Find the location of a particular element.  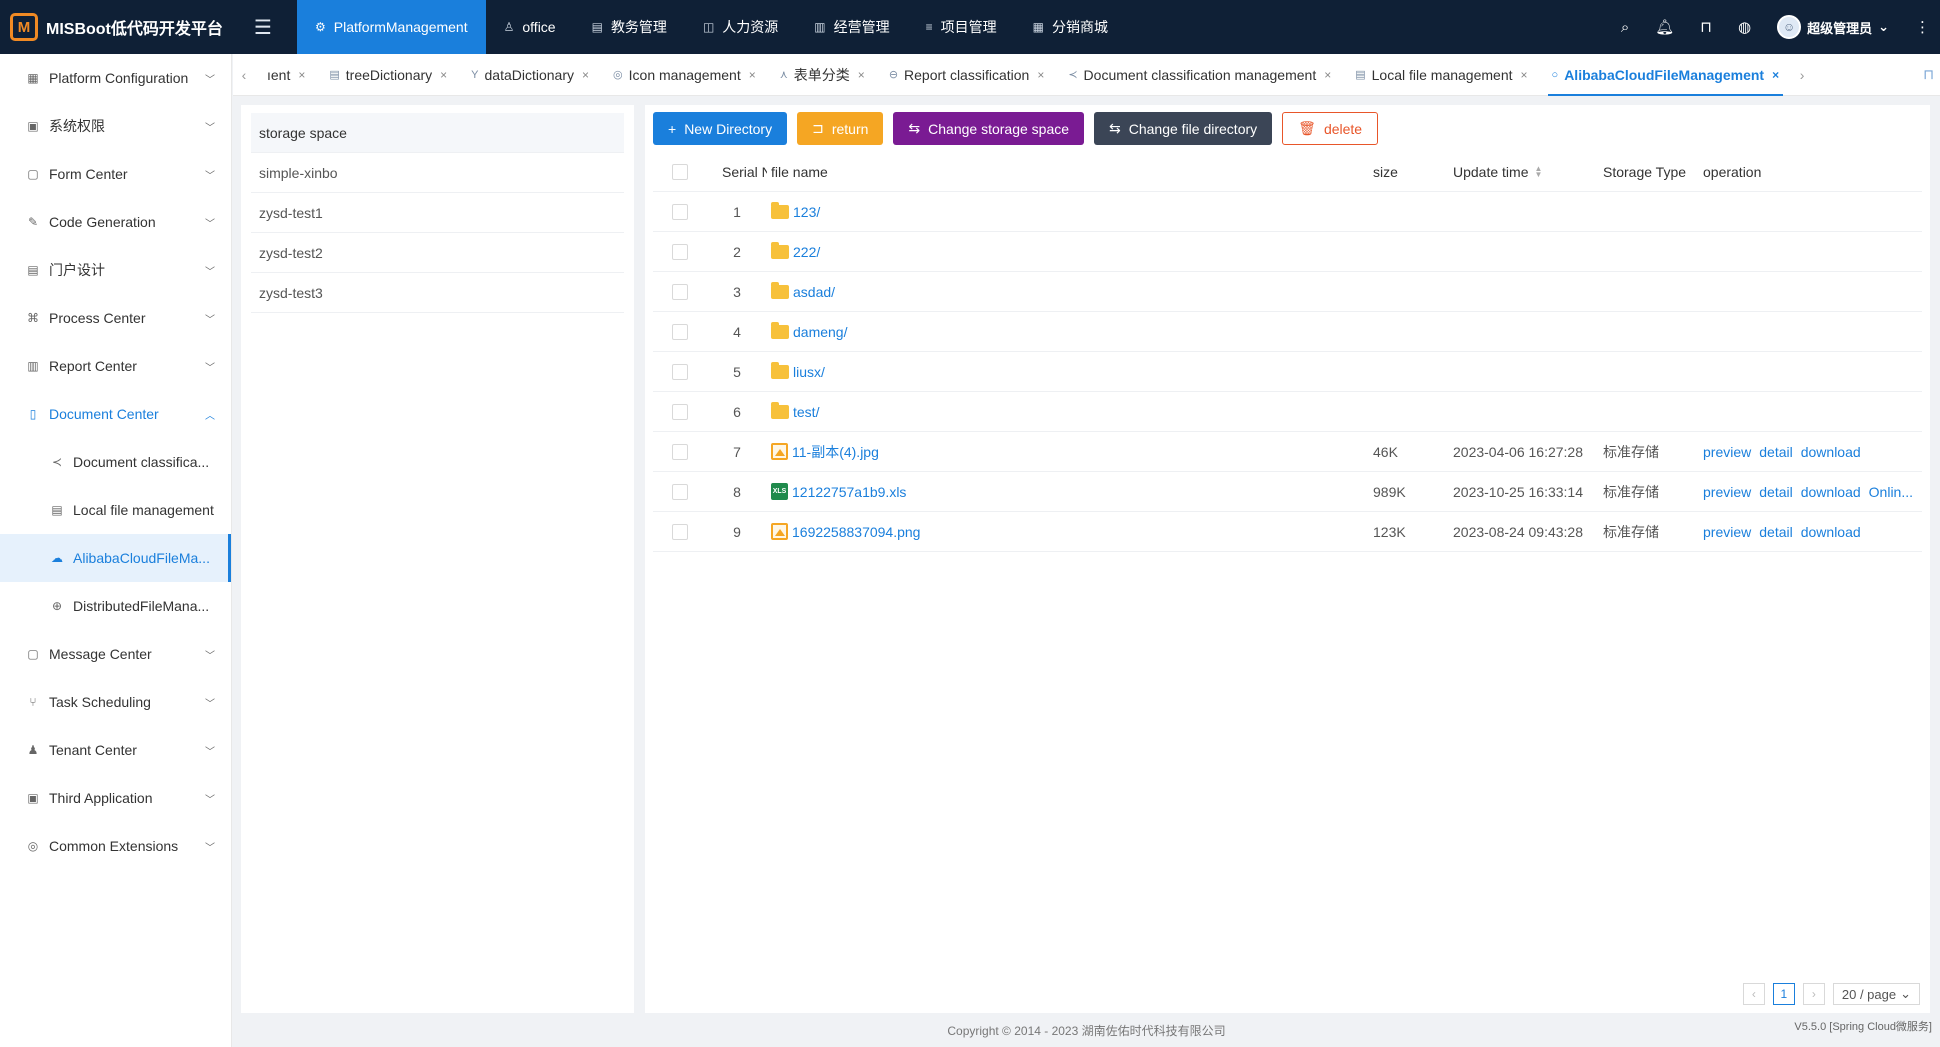

menu-toggle-icon: ☰ is located at coordinates (263, 27).